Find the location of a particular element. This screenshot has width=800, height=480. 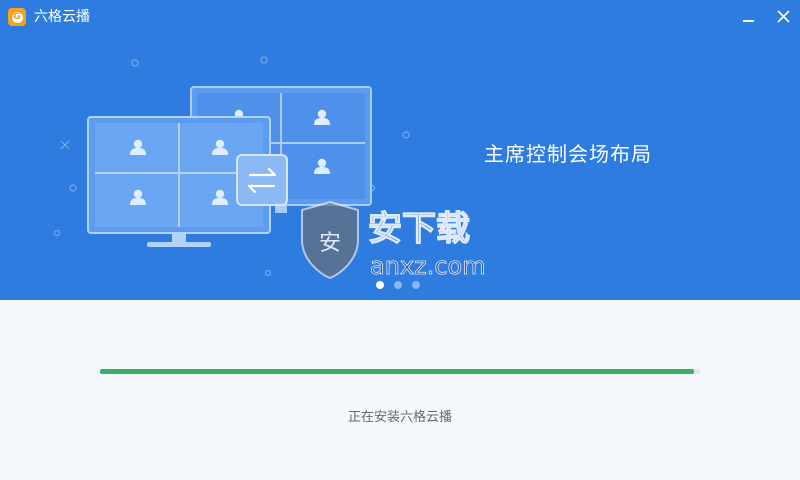

swap-arrows-icon is located at coordinates (262, 180).